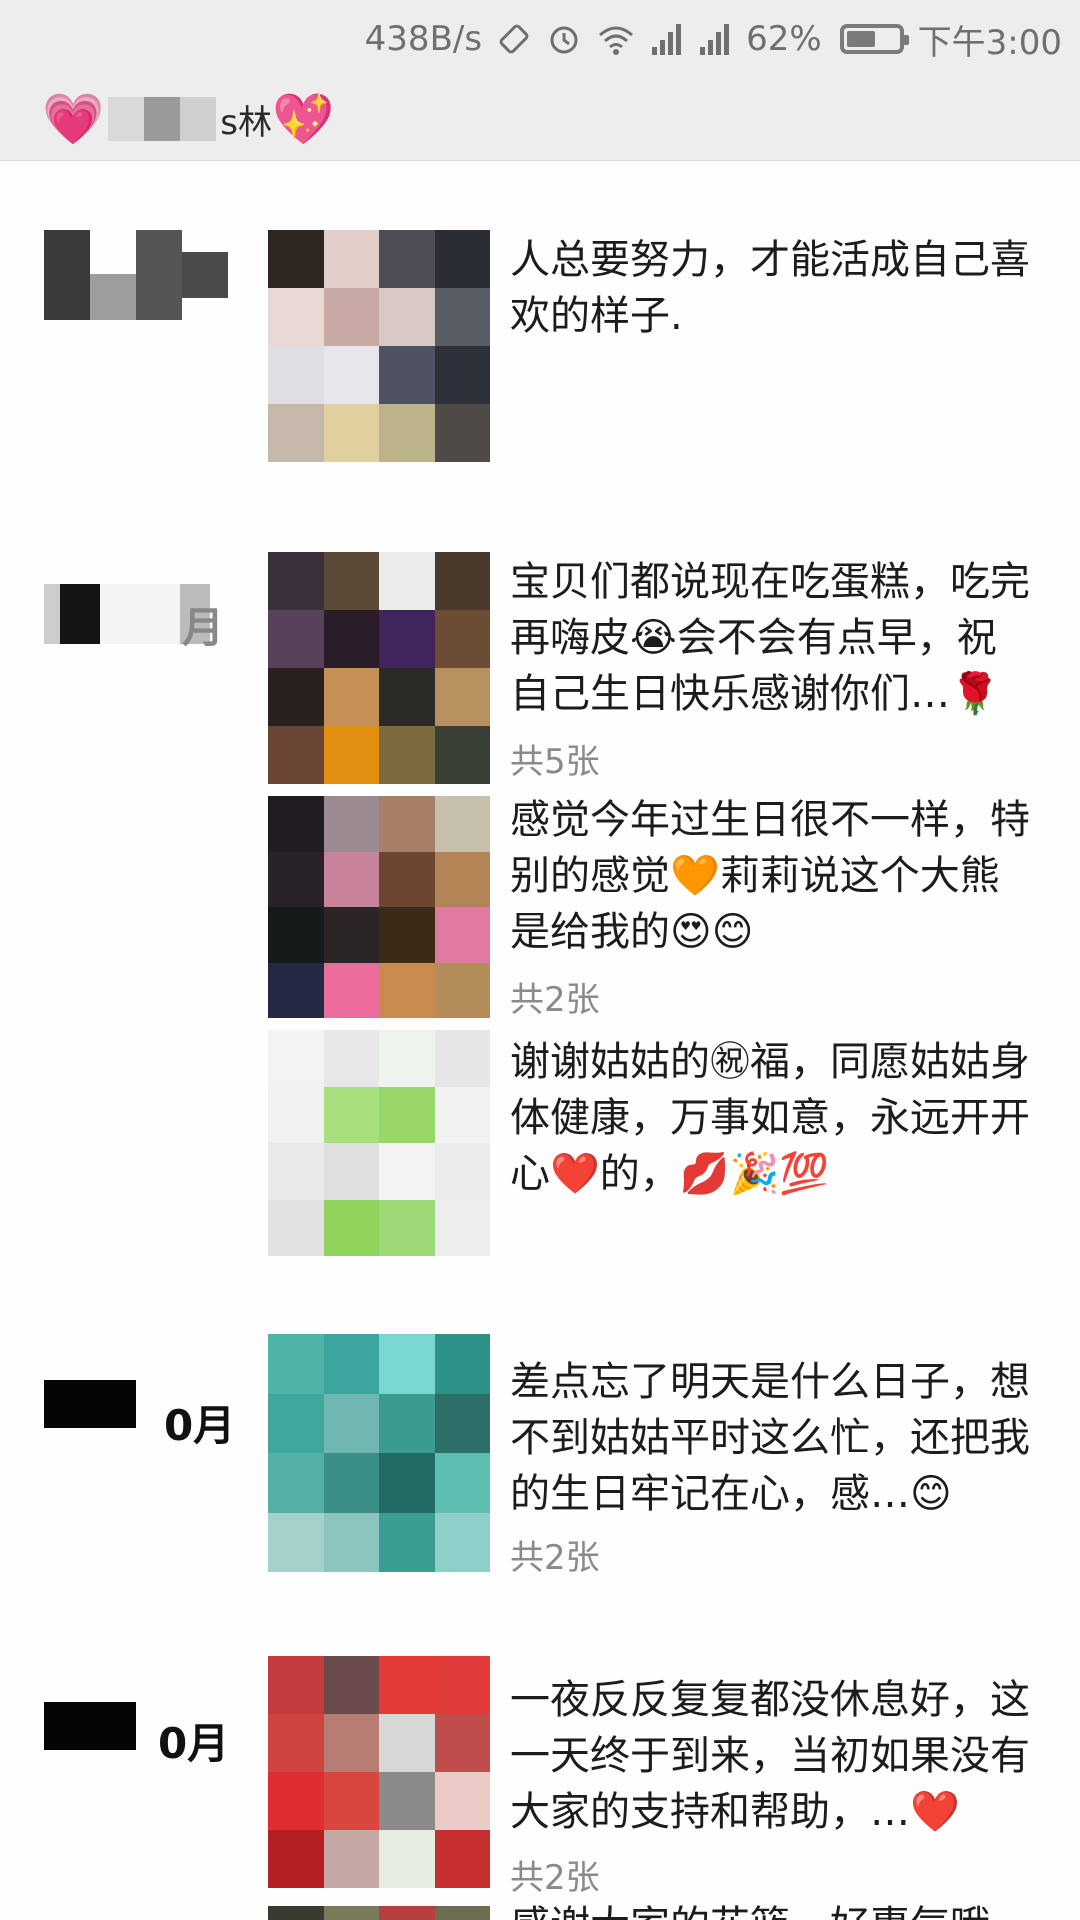 This screenshot has height=1920, width=1080. What do you see at coordinates (667, 39) in the screenshot?
I see `signal-icon` at bounding box center [667, 39].